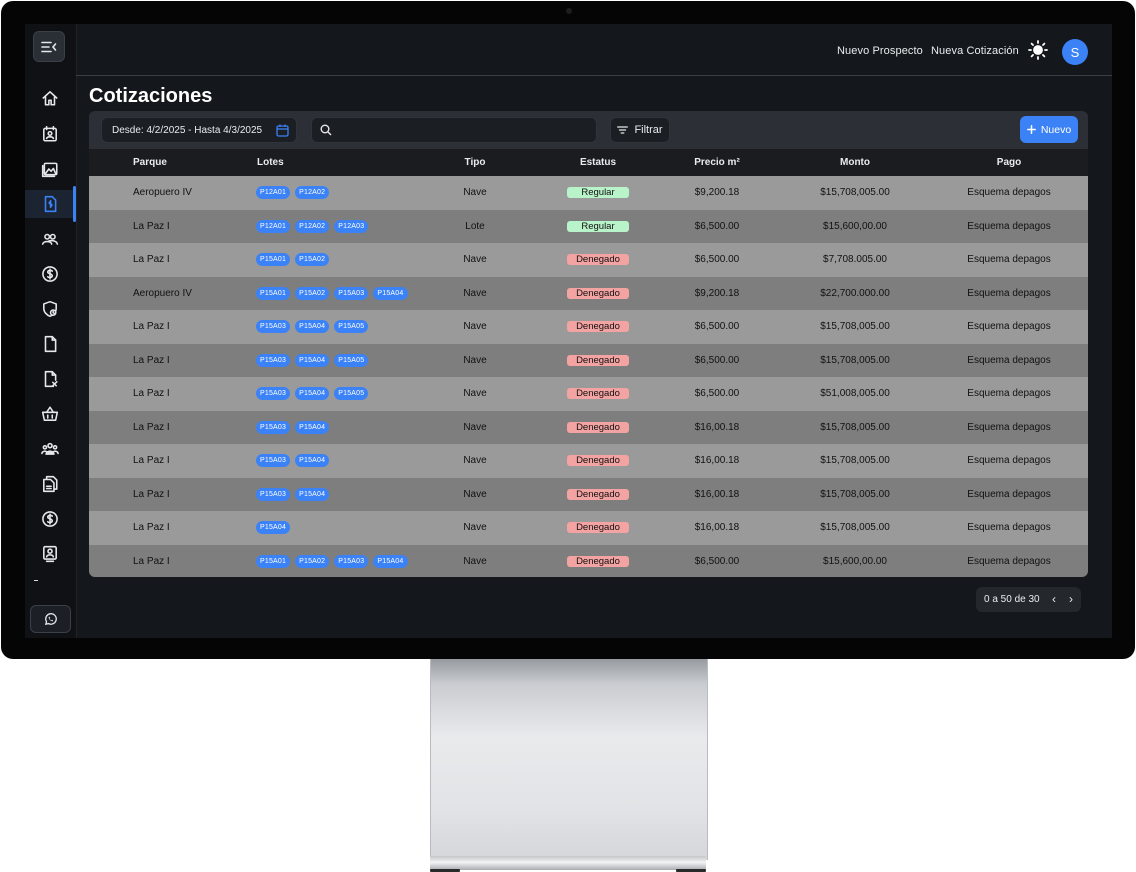 This screenshot has height=872, width=1136. Describe the element at coordinates (855, 162) in the screenshot. I see `column-header-monto: Monto` at that location.